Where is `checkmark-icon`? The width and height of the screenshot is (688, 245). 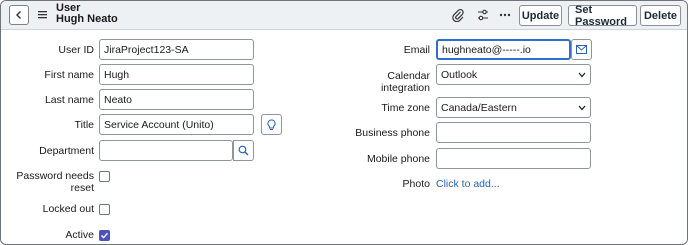
checkmark-icon is located at coordinates (105, 235).